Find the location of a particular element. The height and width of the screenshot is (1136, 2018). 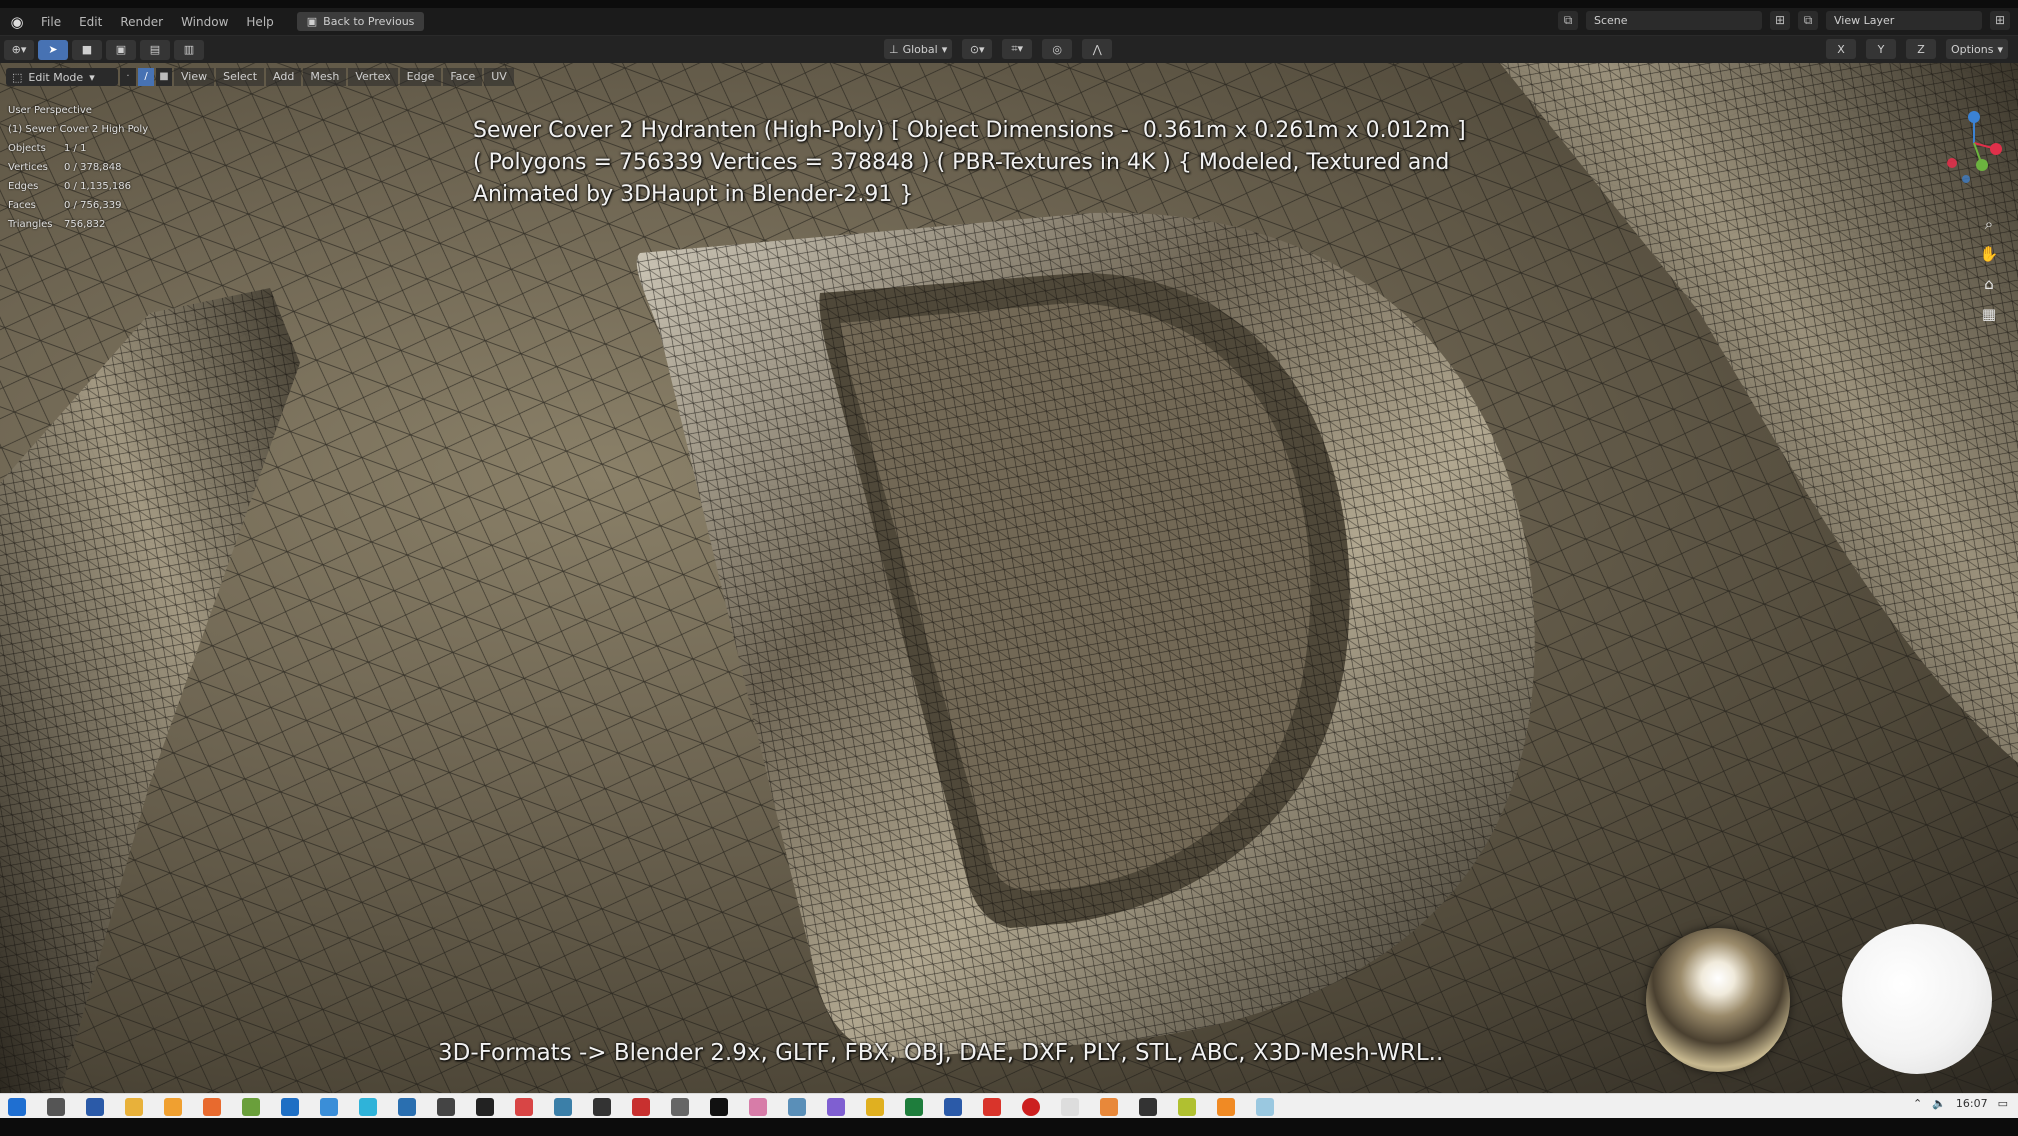

notification-icon: ▭ is located at coordinates (2003, 1103).